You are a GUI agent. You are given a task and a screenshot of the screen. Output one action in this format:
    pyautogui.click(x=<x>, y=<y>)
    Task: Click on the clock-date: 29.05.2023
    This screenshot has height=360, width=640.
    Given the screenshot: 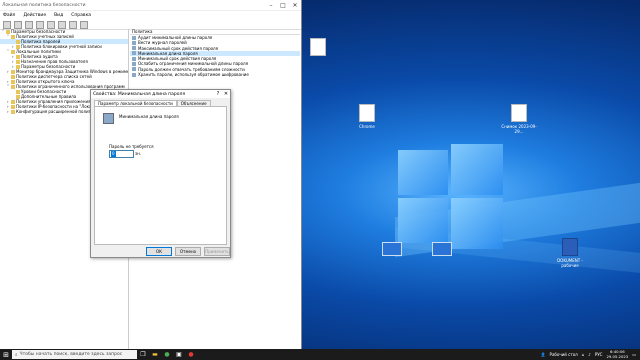 What is the action you would take?
    pyautogui.click(x=617, y=356)
    